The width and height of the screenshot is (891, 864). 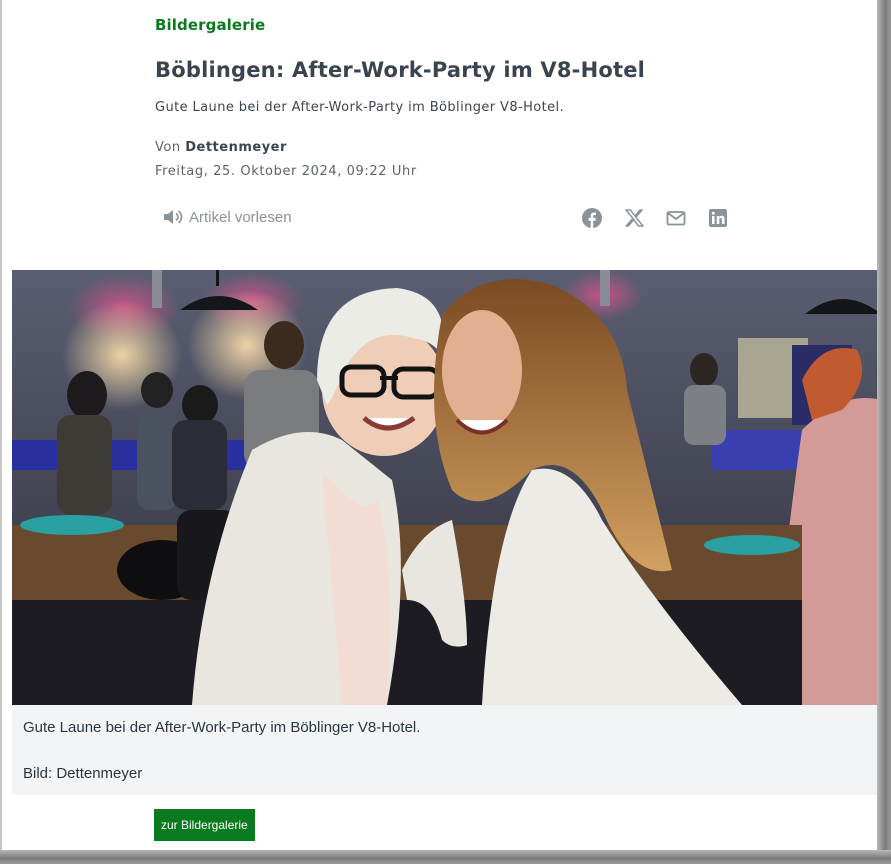 I want to click on author-name: Dettenmeyer, so click(x=236, y=147).